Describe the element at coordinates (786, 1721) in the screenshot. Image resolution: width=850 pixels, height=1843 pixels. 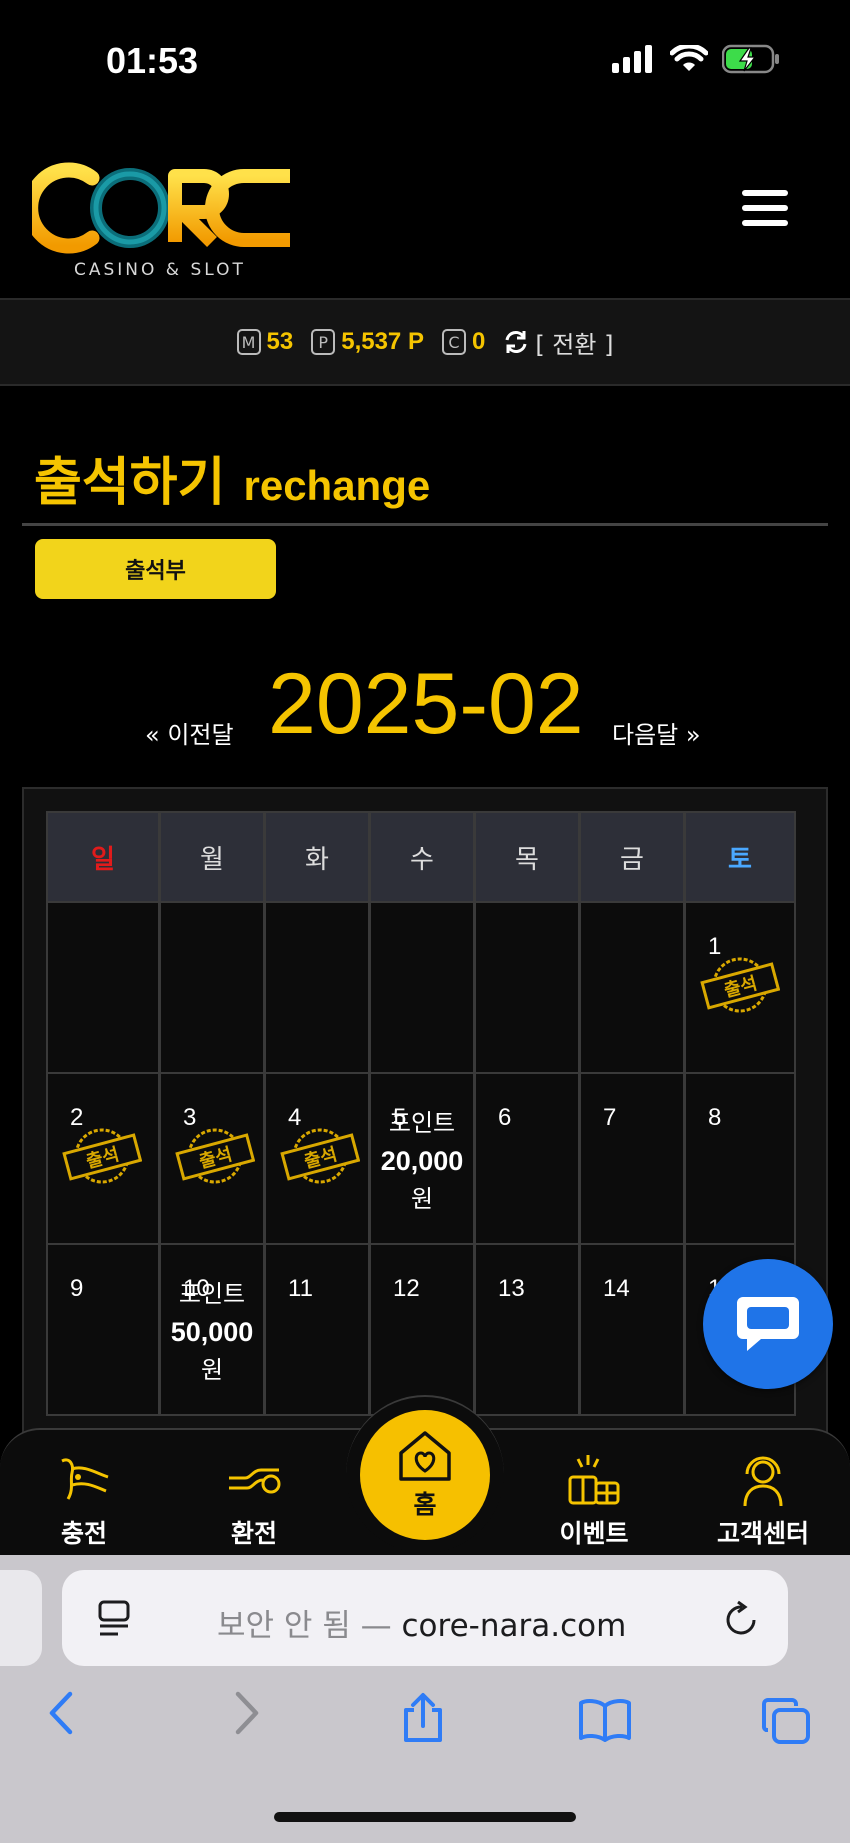
I see `tabs-icon` at that location.